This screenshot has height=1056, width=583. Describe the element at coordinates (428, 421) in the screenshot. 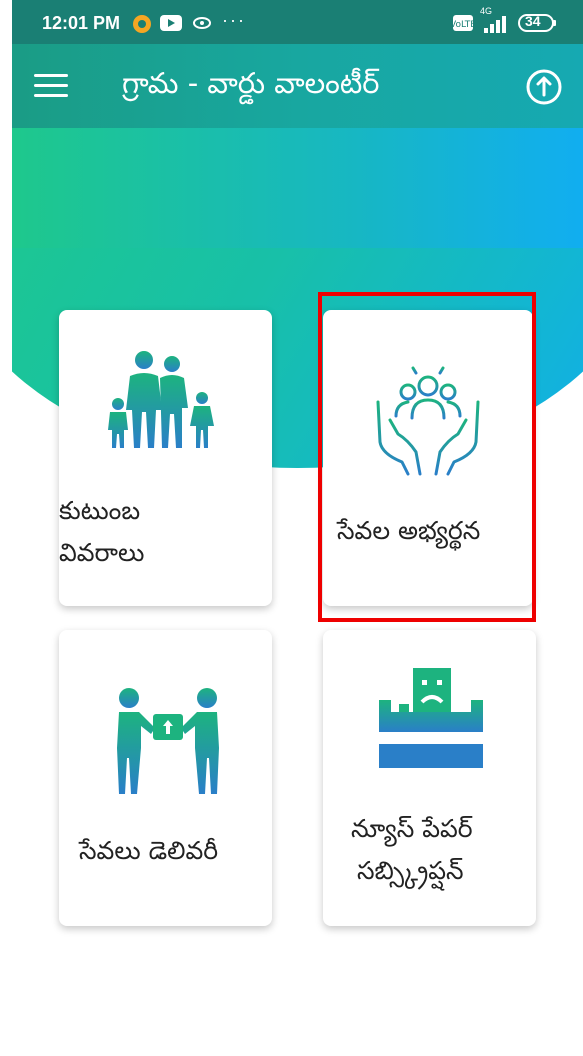

I see `service-request-icon` at that location.